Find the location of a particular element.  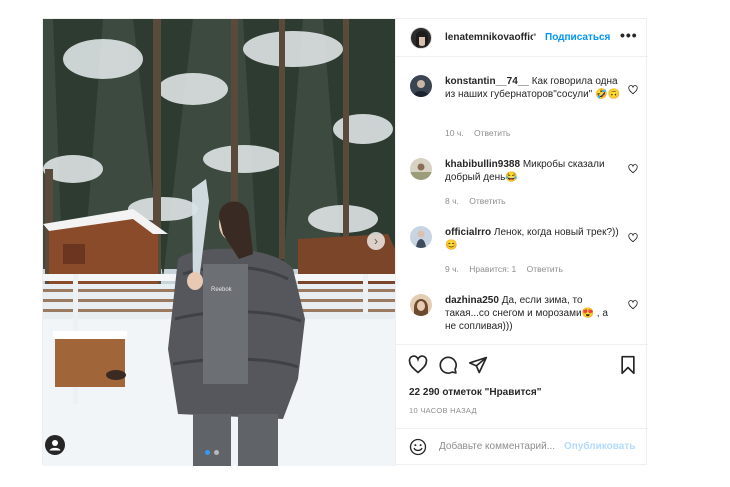

comment-icon is located at coordinates (448, 365).